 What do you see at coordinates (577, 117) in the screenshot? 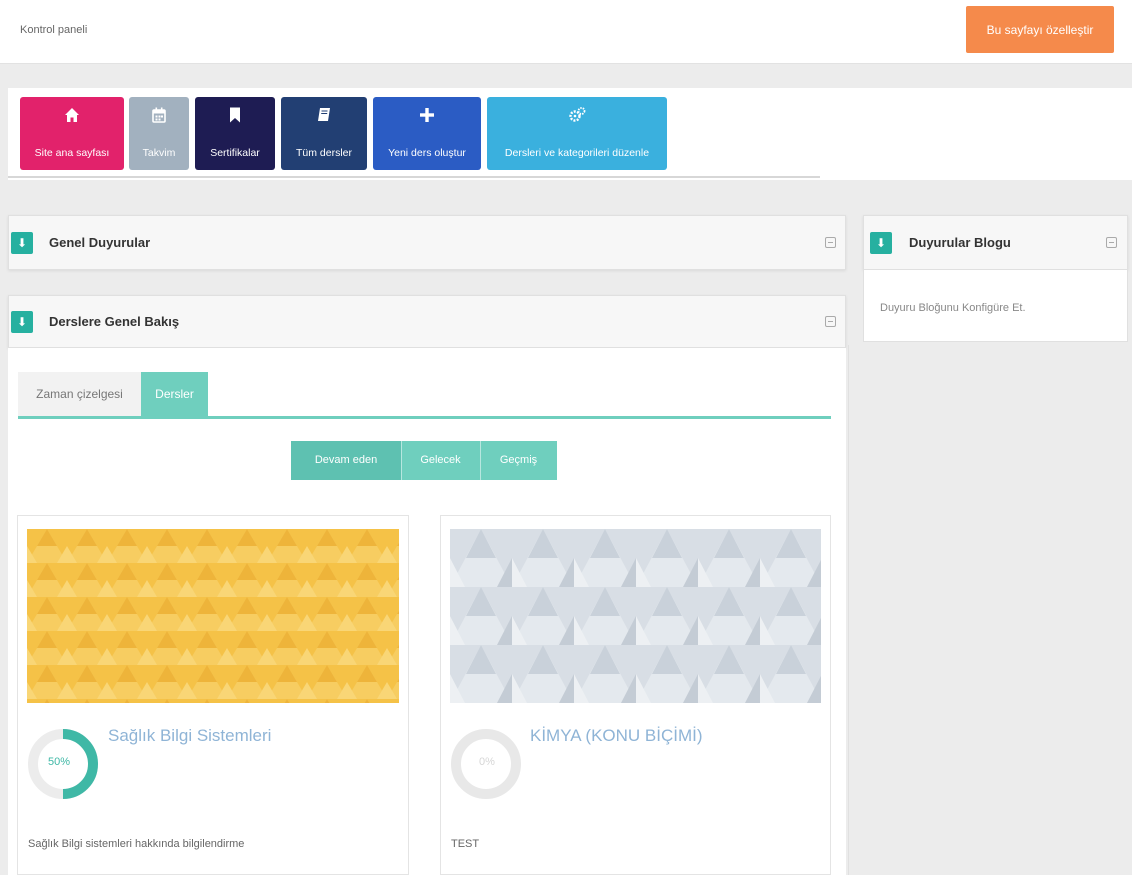
I see `cogs-icon` at bounding box center [577, 117].